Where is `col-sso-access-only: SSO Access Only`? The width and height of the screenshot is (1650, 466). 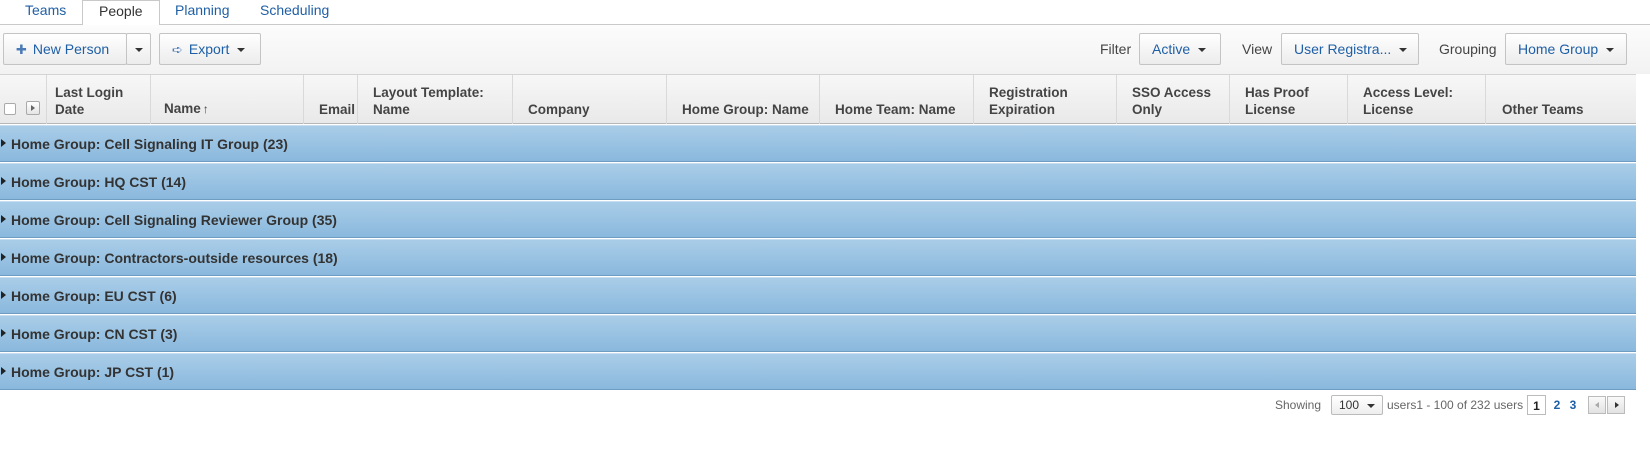 col-sso-access-only: SSO Access Only is located at coordinates (1173, 99).